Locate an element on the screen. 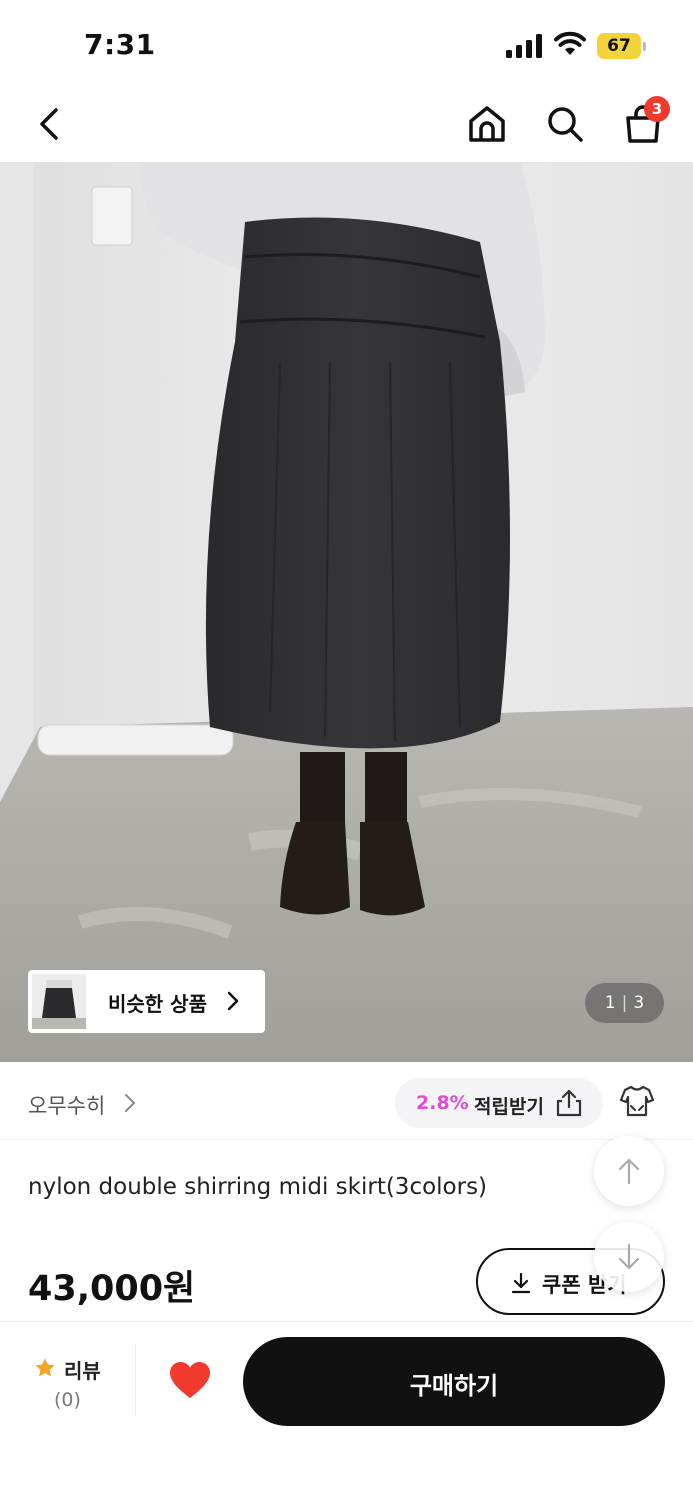 Image resolution: width=693 pixels, height=1500 pixels. scroll-to-top-button is located at coordinates (629, 1171).